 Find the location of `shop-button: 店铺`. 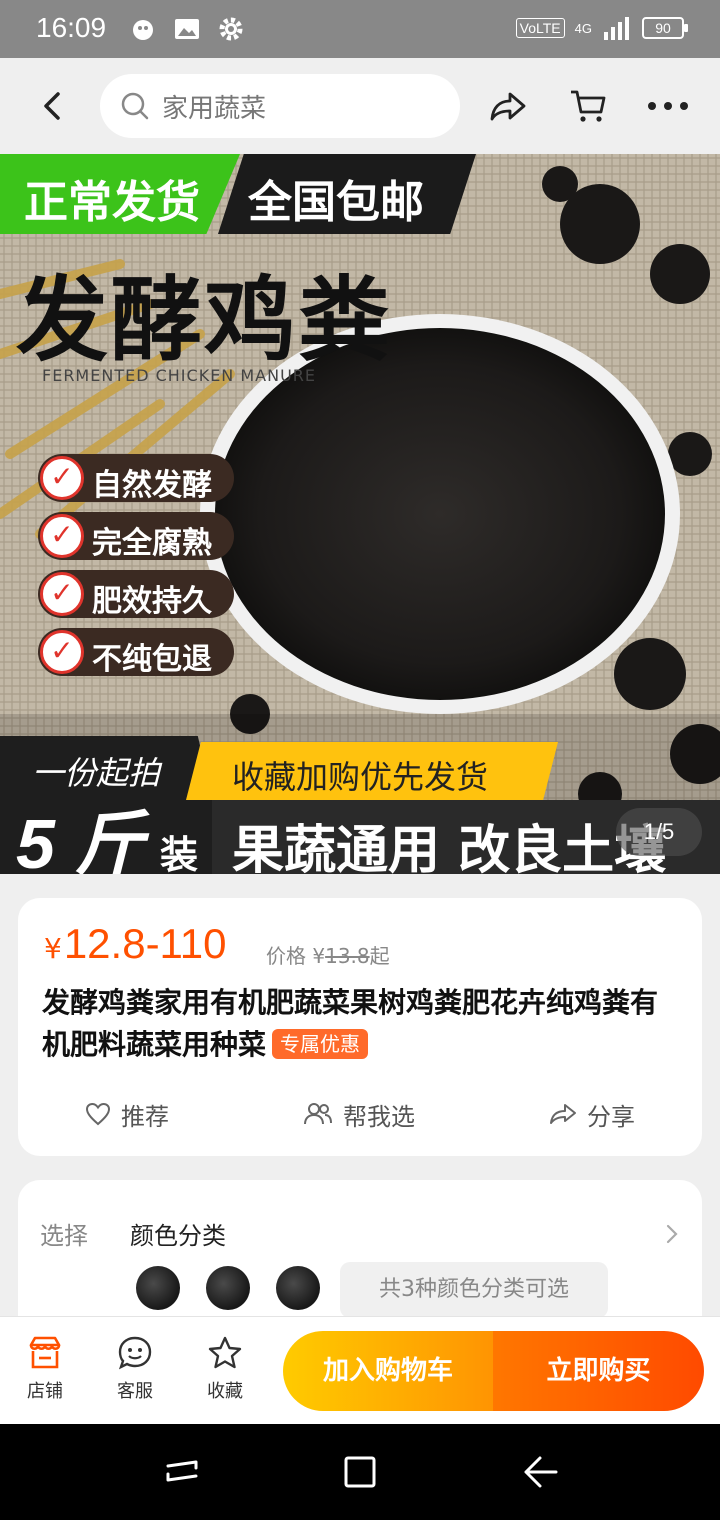

shop-button: 店铺 is located at coordinates (45, 1369).